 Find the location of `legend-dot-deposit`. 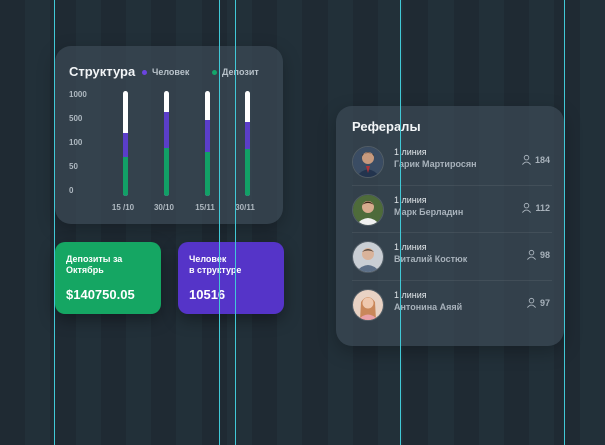

legend-dot-deposit is located at coordinates (214, 72).